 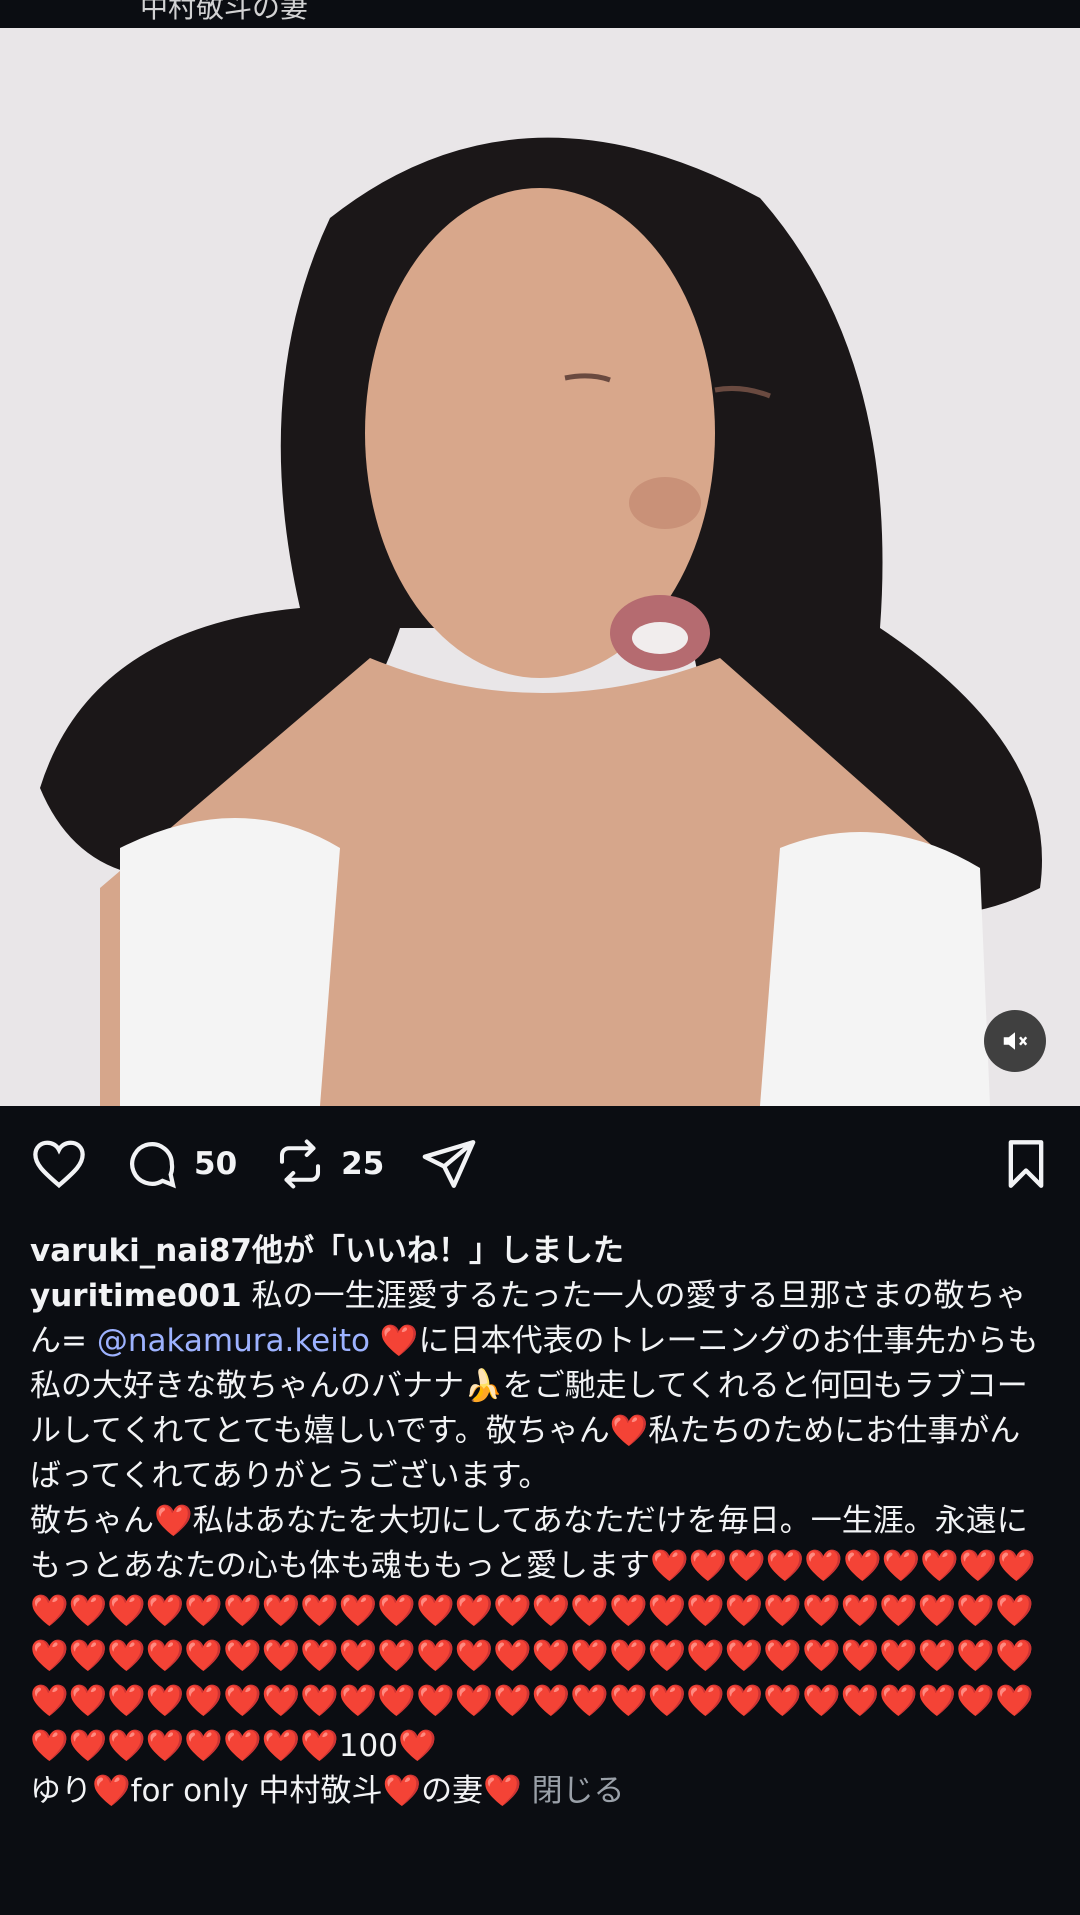 I want to click on bookmark-button, so click(x=1026, y=1166).